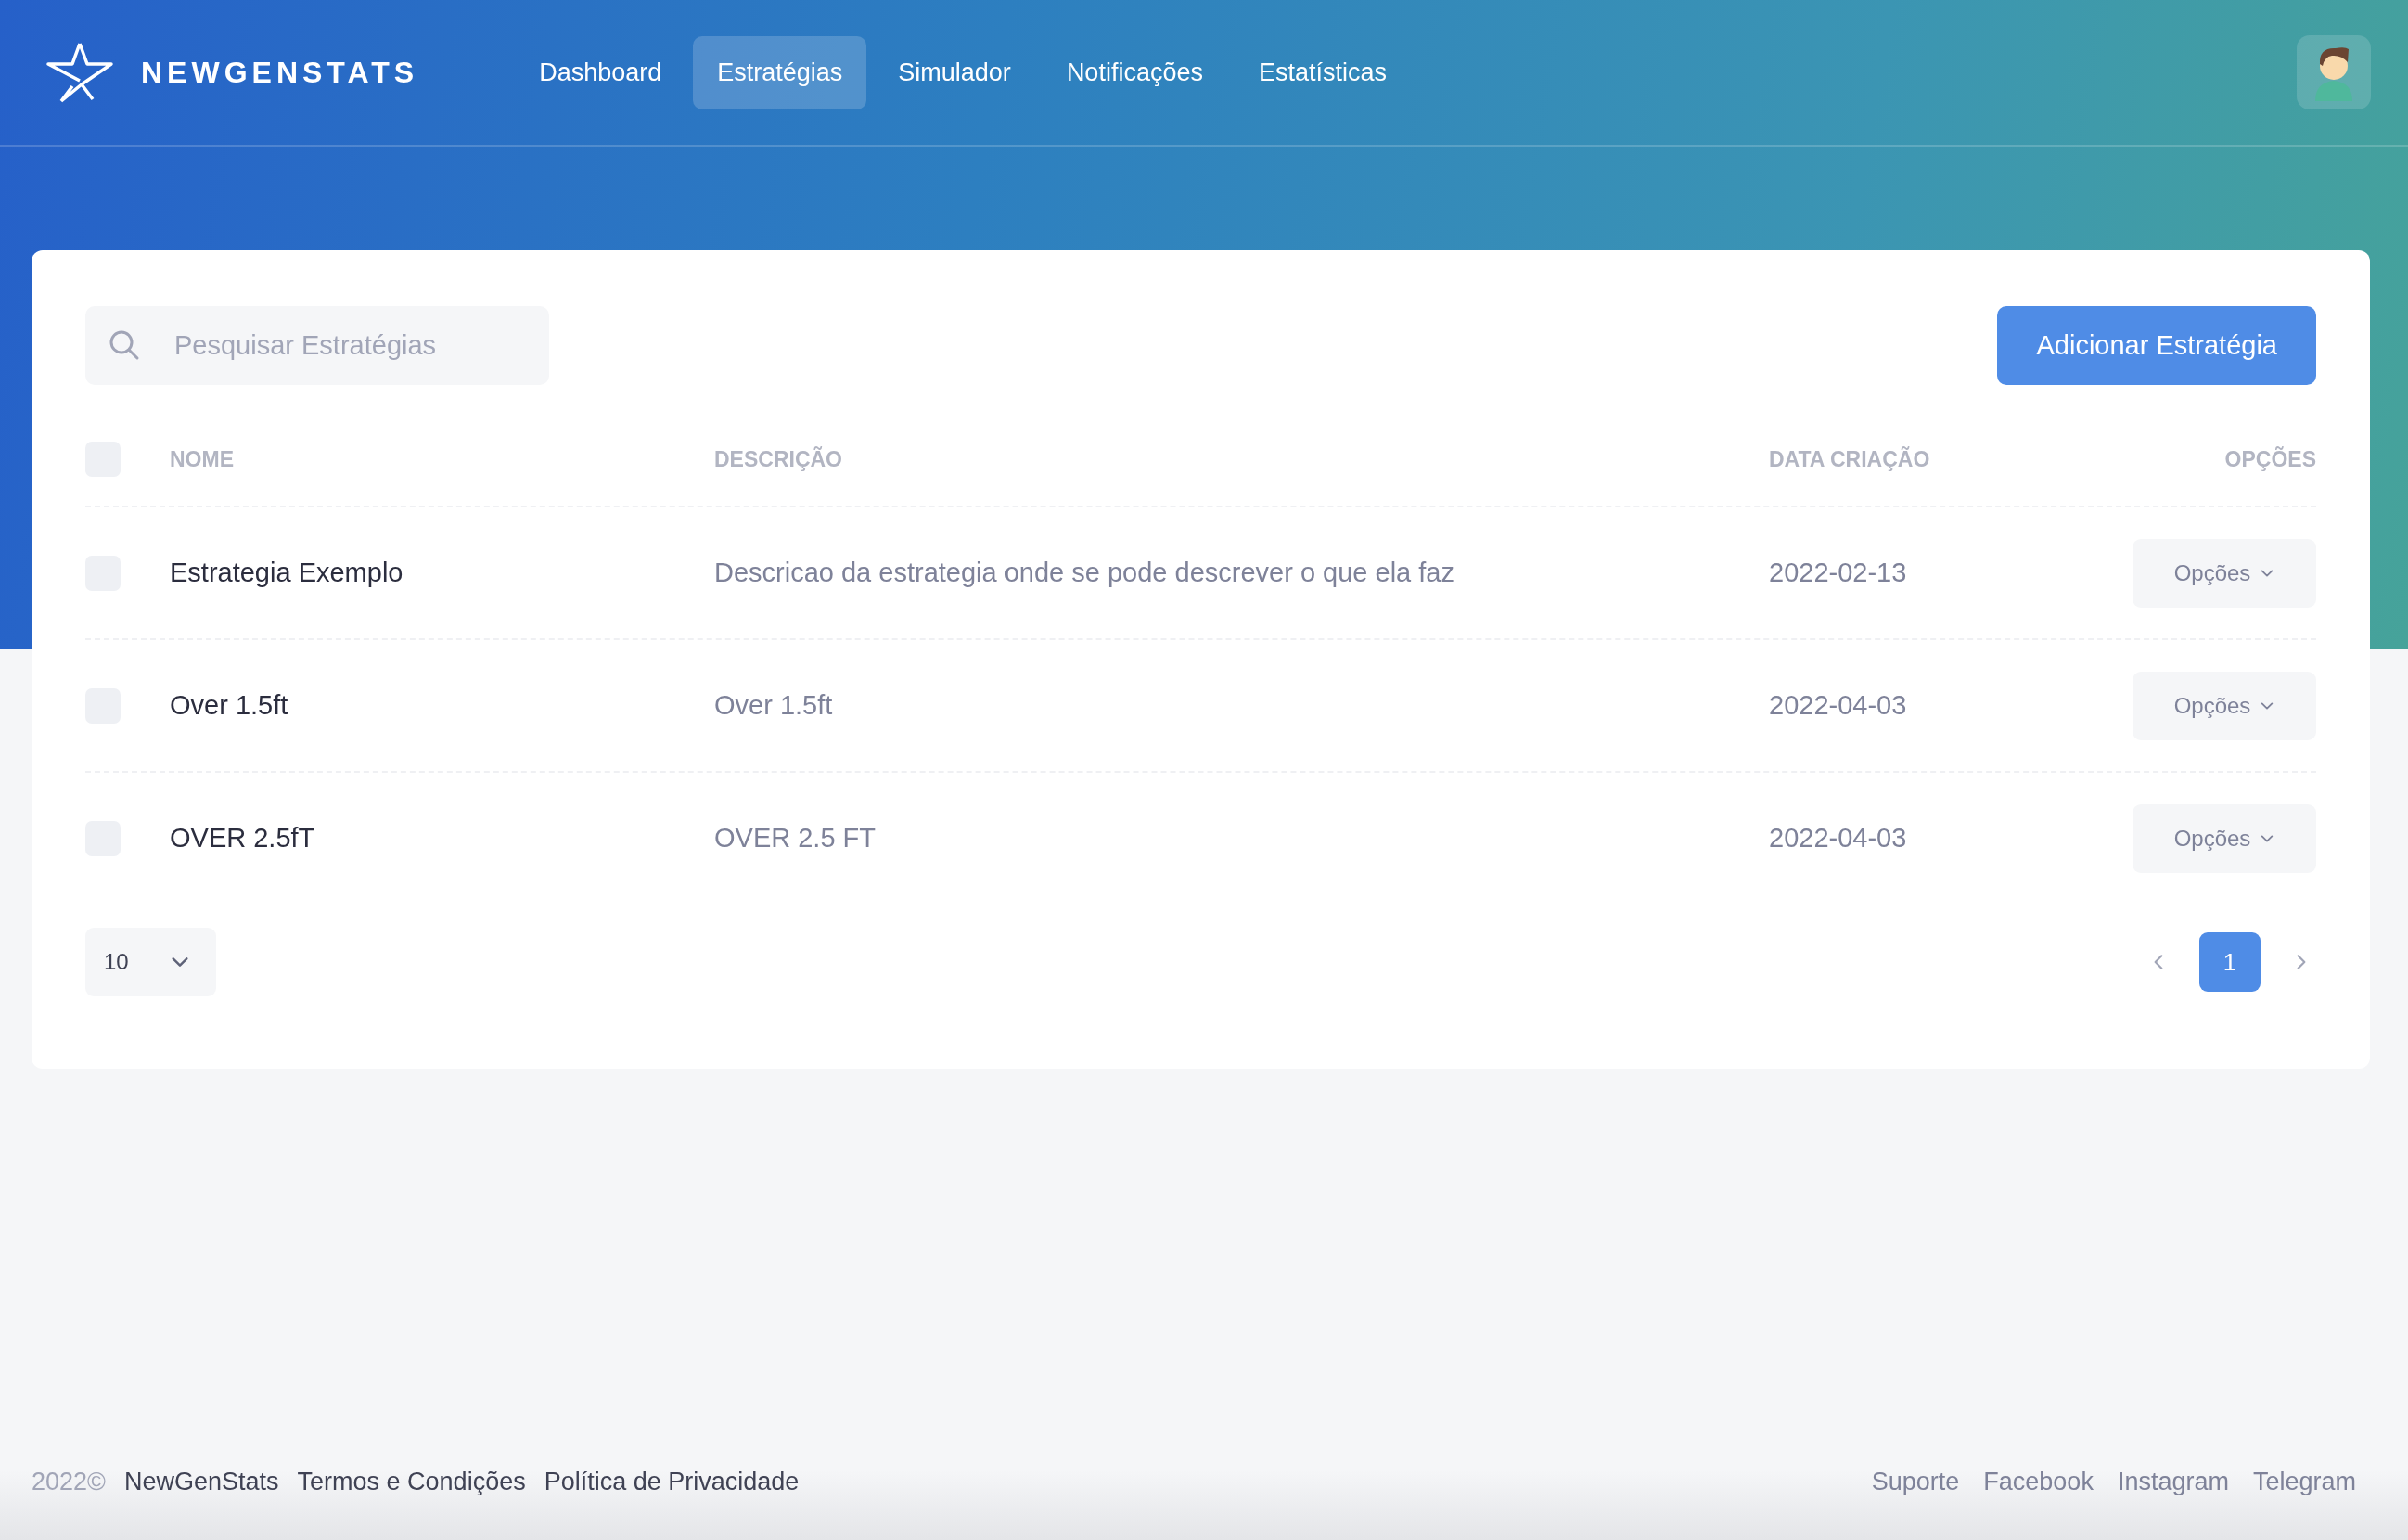 The image size is (2408, 1540). I want to click on brand-link: NewGenStats, so click(201, 1481).